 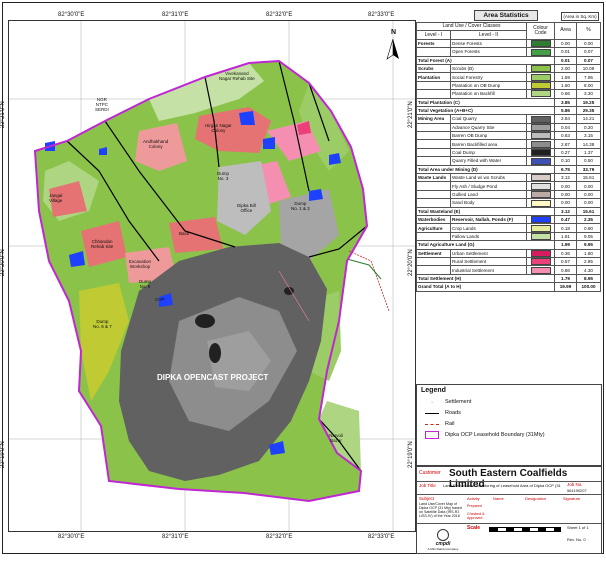 What do you see at coordinates (488, 94) in the screenshot?
I see `level2-cell: Plantation on Backfill` at bounding box center [488, 94].